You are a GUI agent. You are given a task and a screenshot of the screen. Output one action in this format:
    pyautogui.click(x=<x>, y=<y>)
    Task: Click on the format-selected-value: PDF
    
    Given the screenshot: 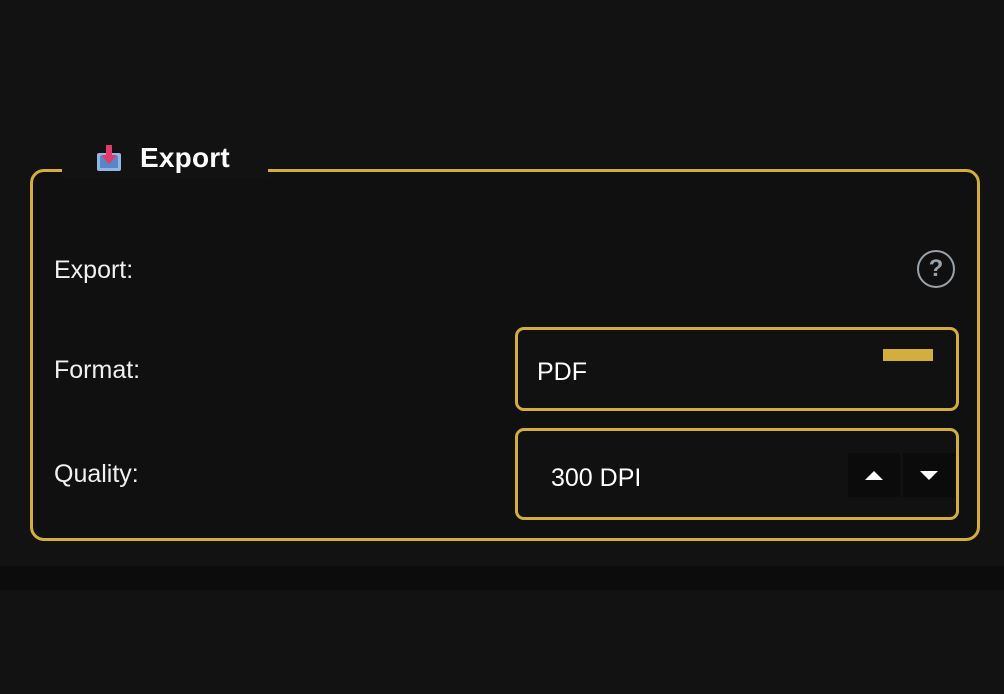 What is the action you would take?
    pyautogui.click(x=562, y=372)
    